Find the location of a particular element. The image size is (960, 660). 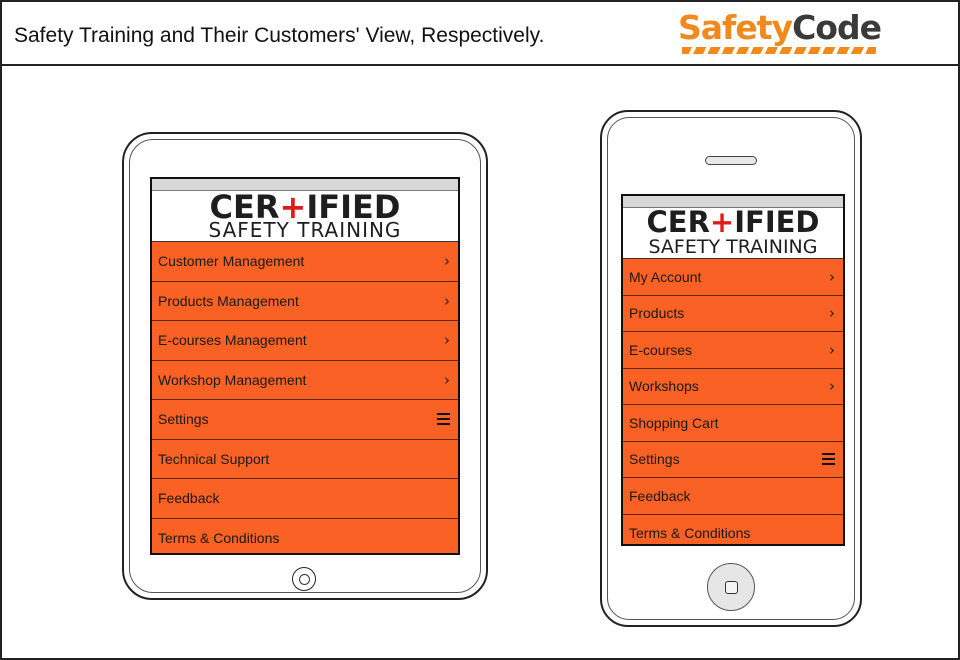

logo-part-safety: Safety is located at coordinates (735, 27).